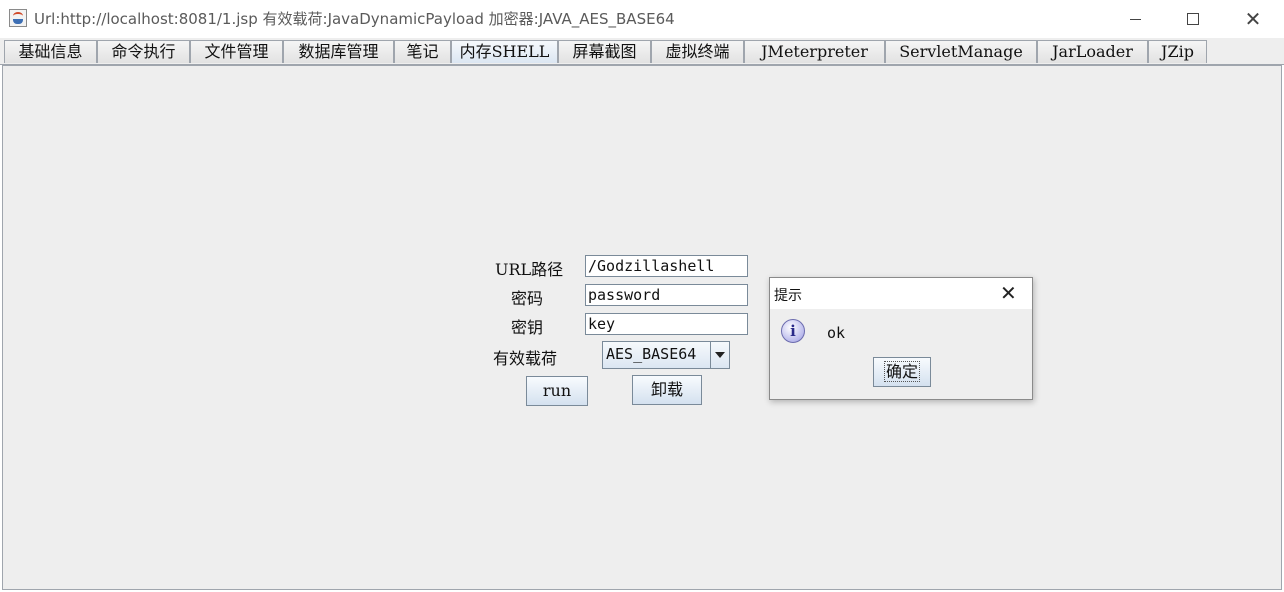 The height and width of the screenshot is (592, 1284). What do you see at coordinates (236, 51) in the screenshot?
I see `tab-file-manager: 文件管理` at bounding box center [236, 51].